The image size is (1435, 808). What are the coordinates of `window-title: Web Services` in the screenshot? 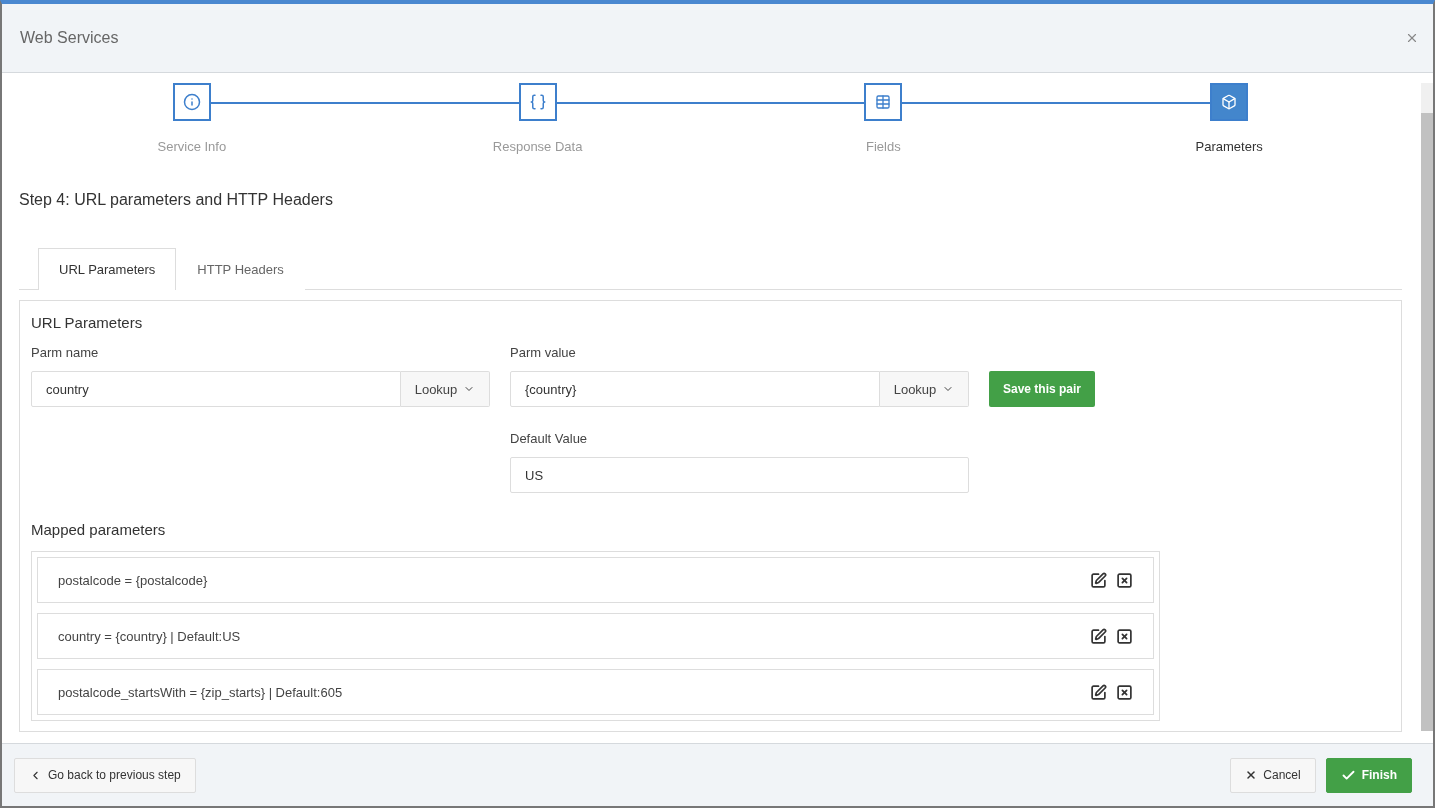 It's located at (69, 38).